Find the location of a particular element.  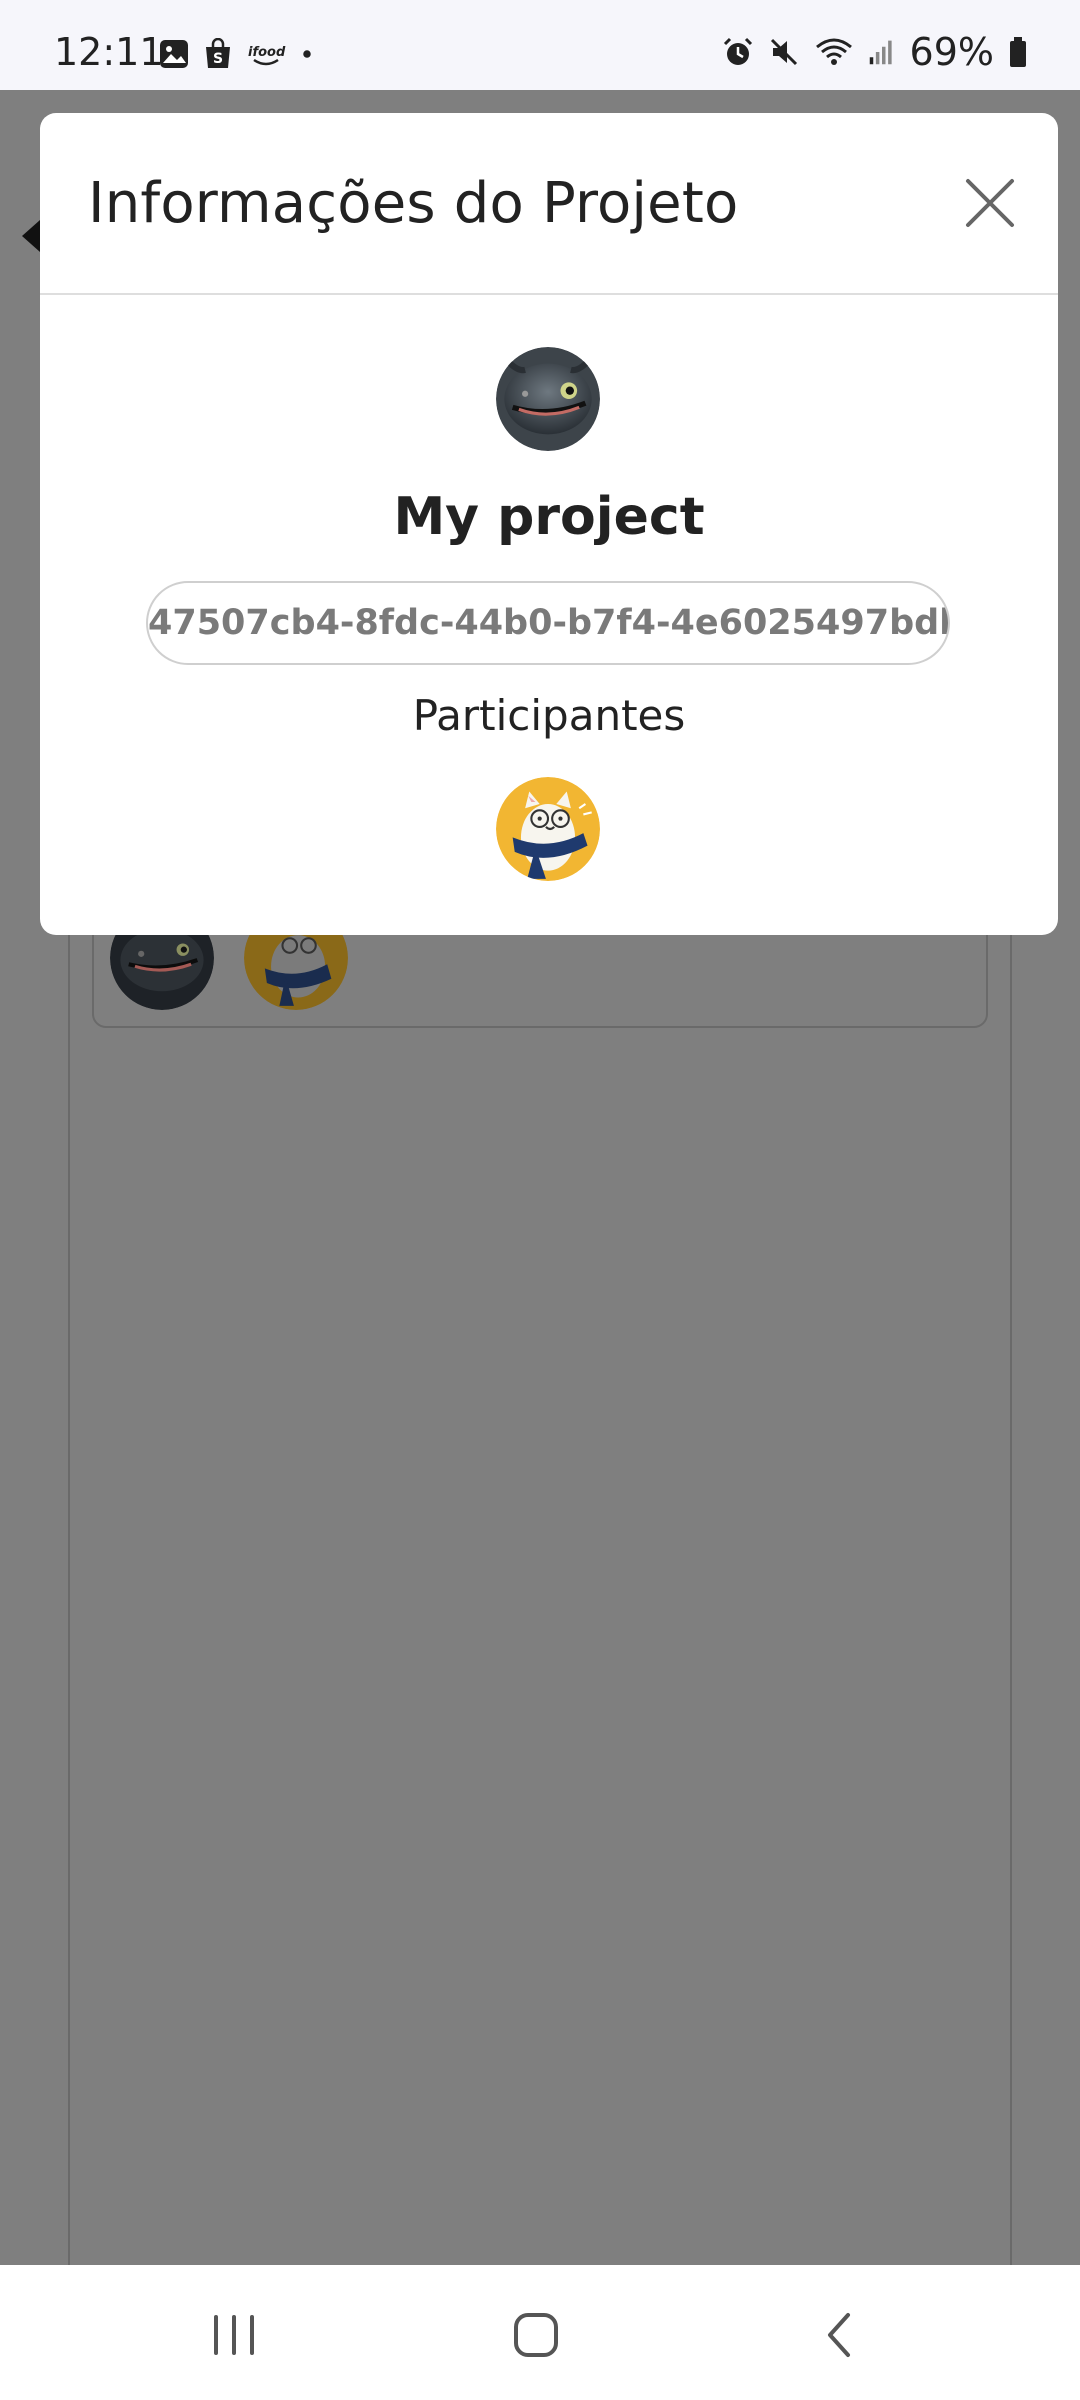

alarm-icon is located at coordinates (737, 51).